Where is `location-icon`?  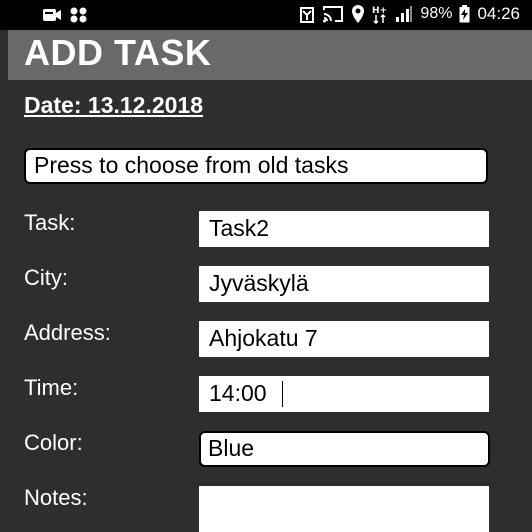
location-icon is located at coordinates (358, 14).